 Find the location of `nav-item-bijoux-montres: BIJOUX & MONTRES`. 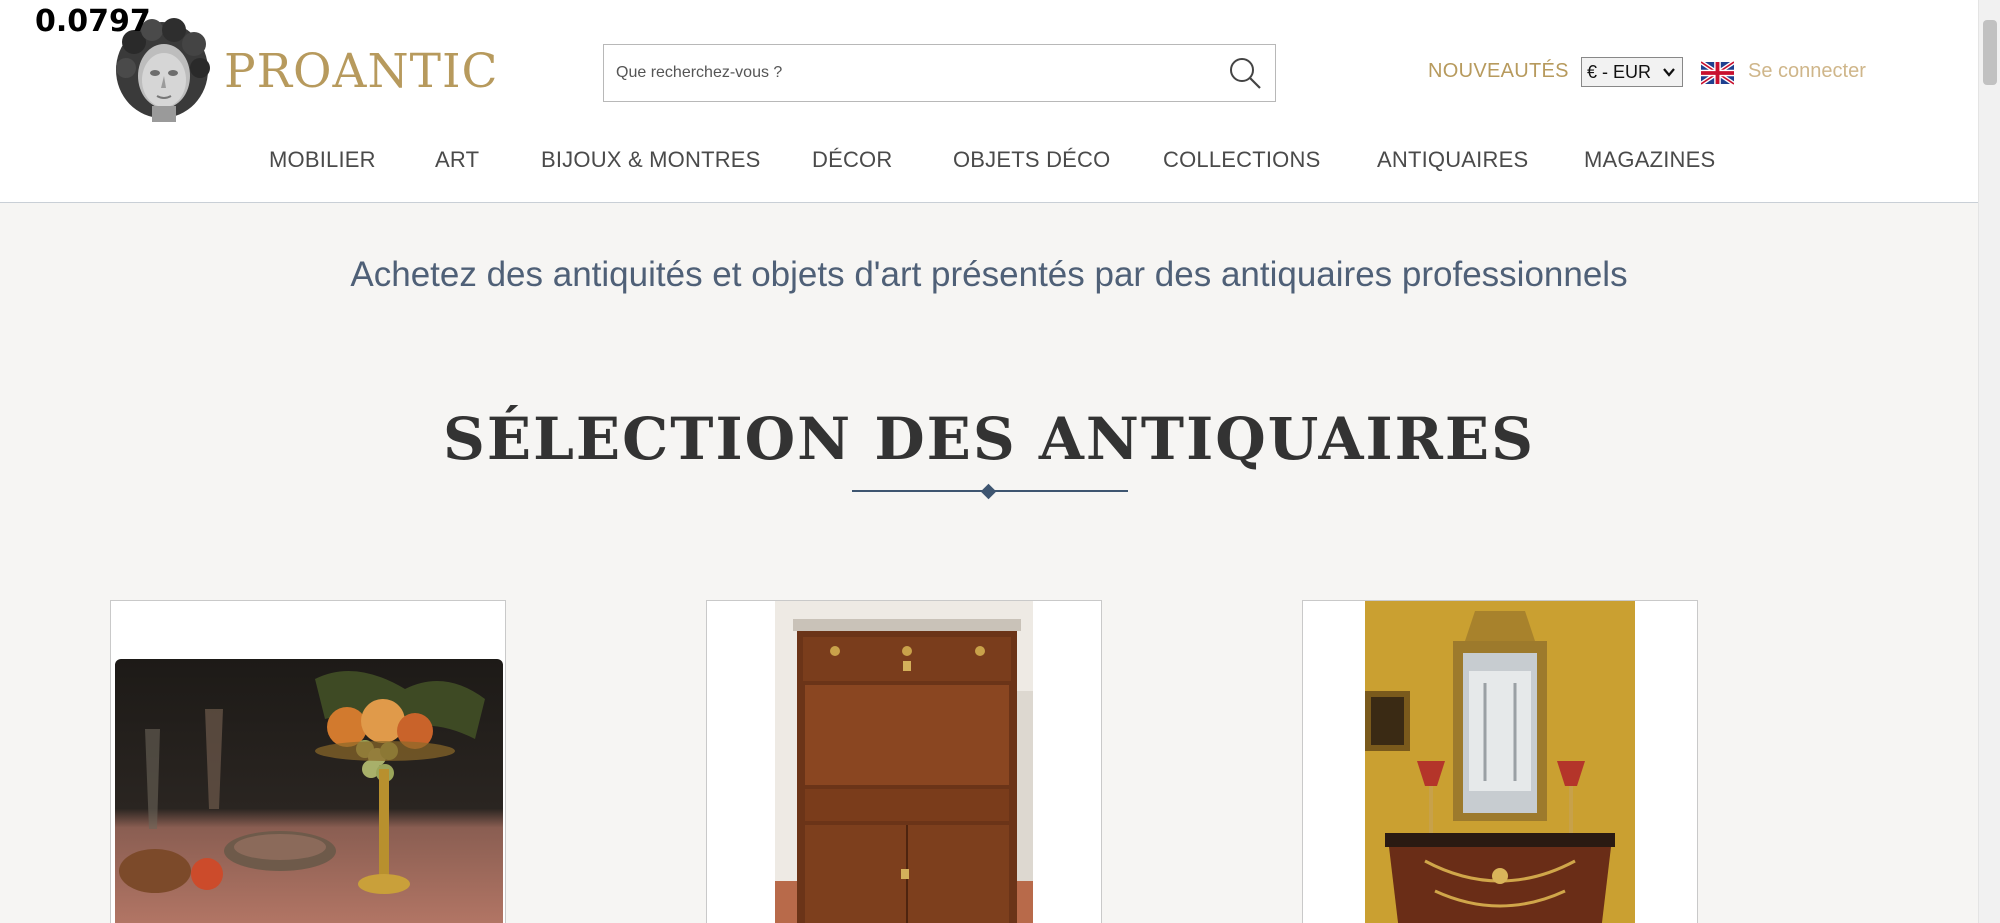

nav-item-bijoux-montres: BIJOUX & MONTRES is located at coordinates (651, 160).